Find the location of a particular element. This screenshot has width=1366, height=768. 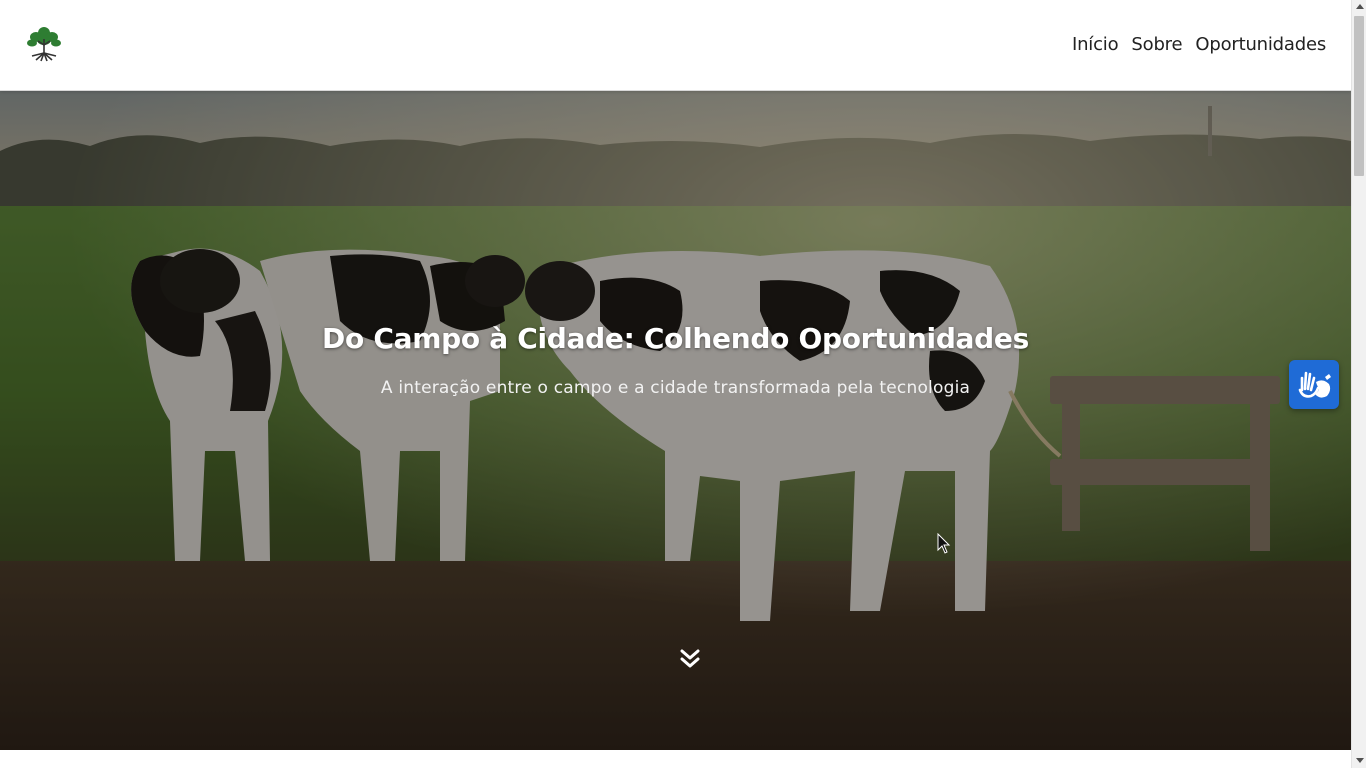

nav-link-inicio: Início is located at coordinates (1095, 44).